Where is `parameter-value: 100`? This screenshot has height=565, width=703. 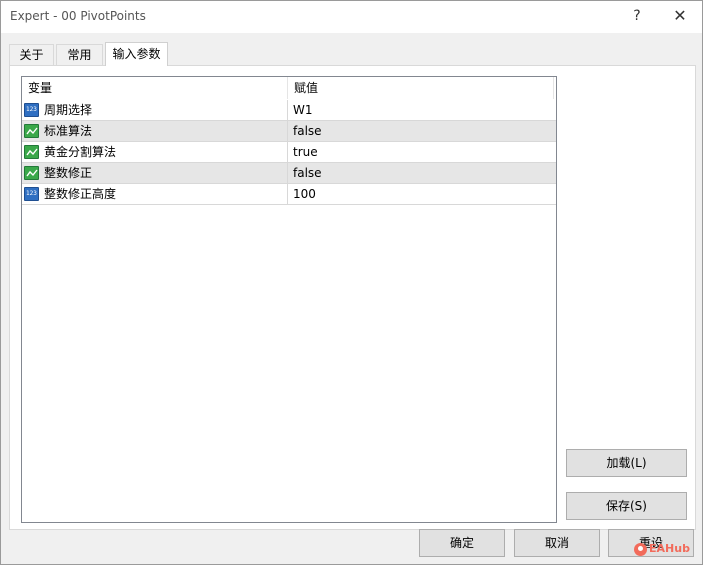
parameter-value: 100 is located at coordinates (421, 194).